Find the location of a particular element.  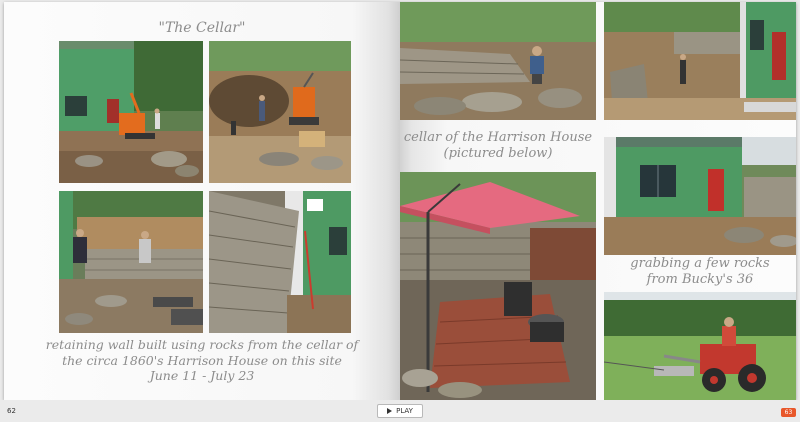

right-top-caption-line-2: (pictured below) is located at coordinates (498, 154).